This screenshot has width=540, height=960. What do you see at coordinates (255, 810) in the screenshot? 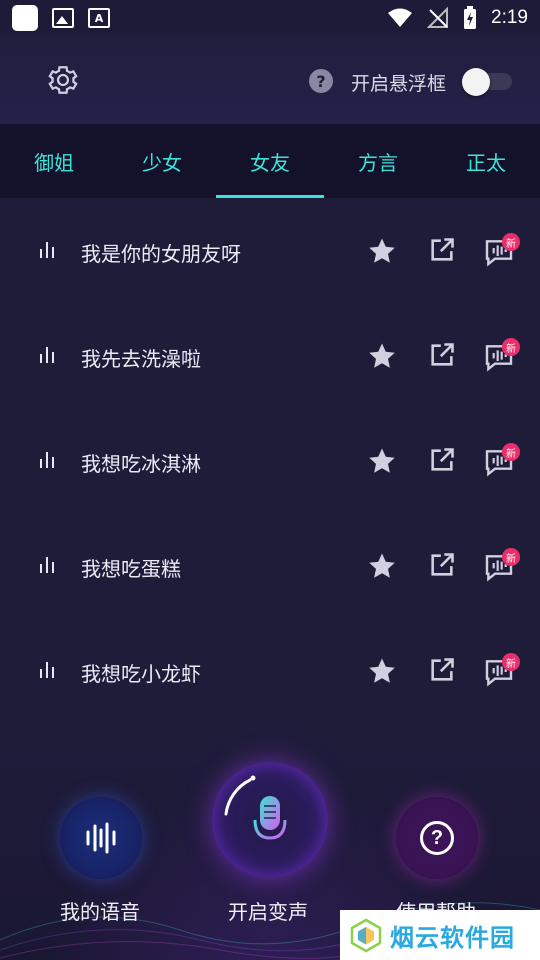
I see `microphone-icon` at bounding box center [255, 810].